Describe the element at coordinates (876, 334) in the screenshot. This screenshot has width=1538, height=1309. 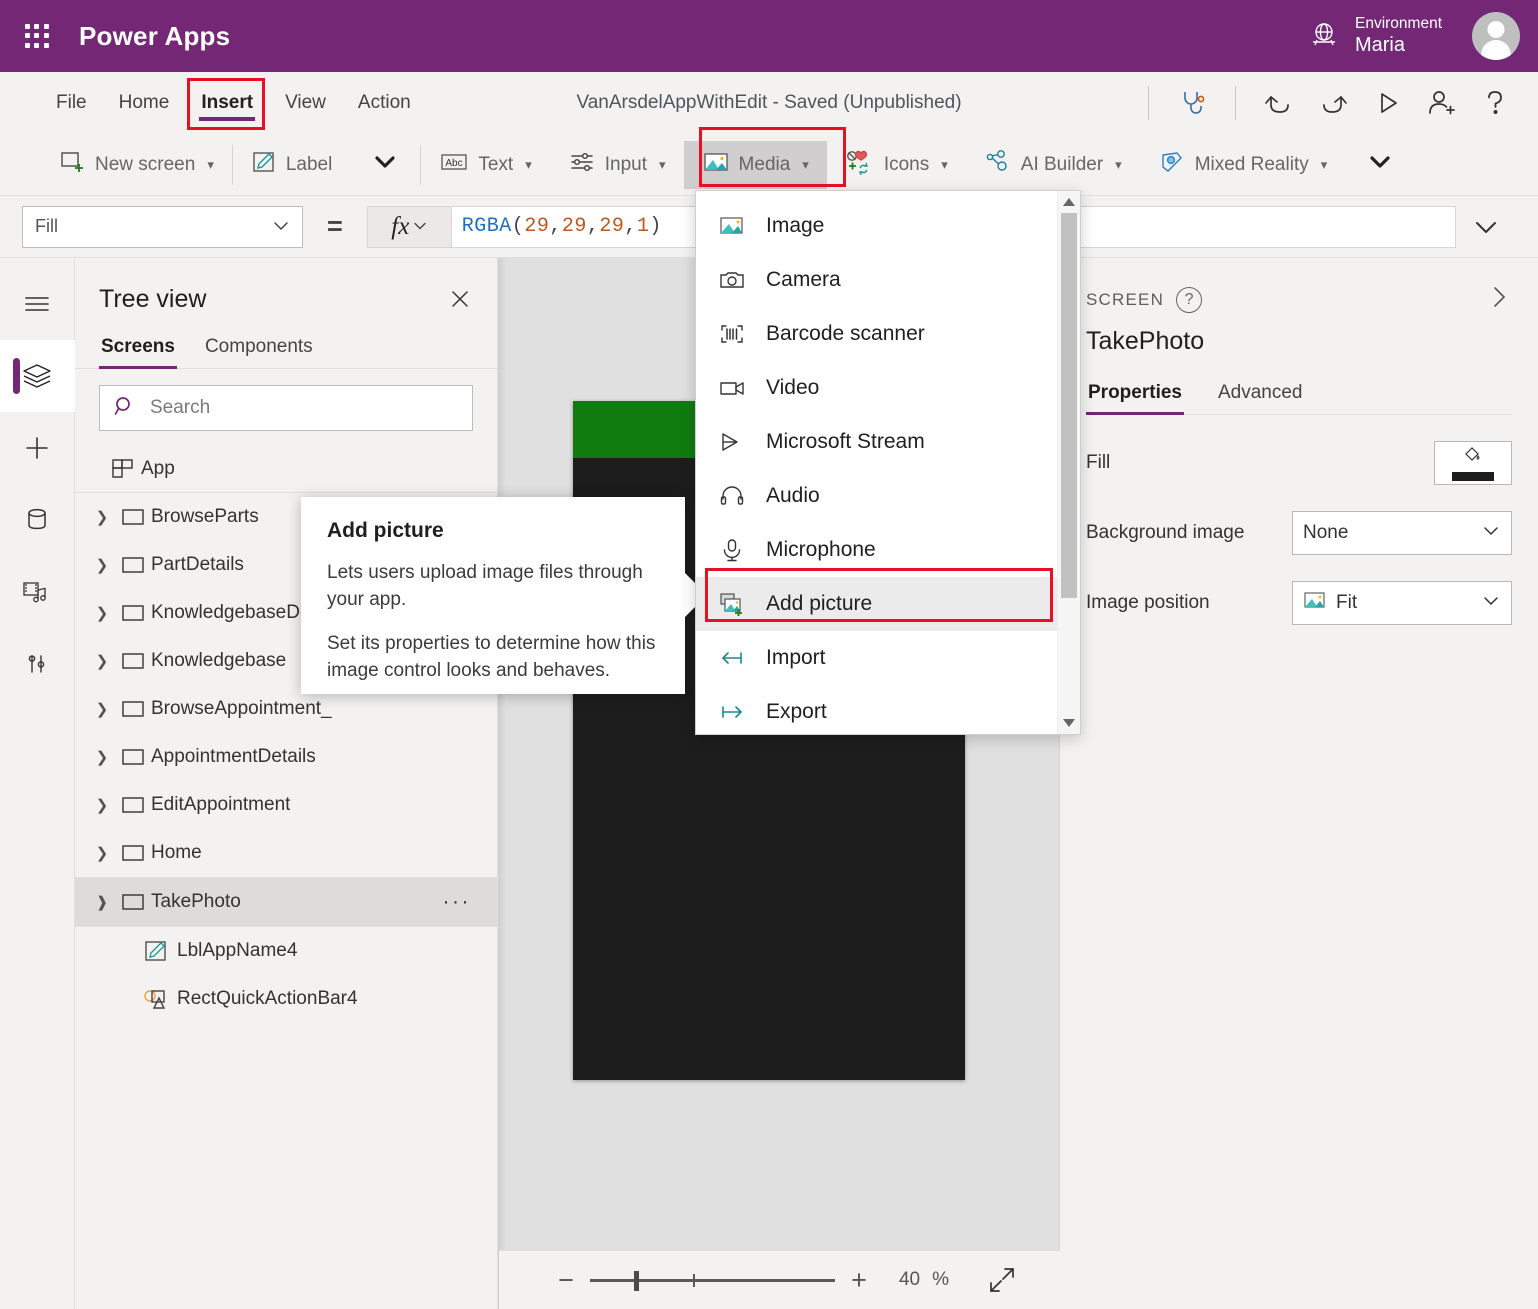
I see `menu-item-barcode-scanner: Barcode scanner` at that location.